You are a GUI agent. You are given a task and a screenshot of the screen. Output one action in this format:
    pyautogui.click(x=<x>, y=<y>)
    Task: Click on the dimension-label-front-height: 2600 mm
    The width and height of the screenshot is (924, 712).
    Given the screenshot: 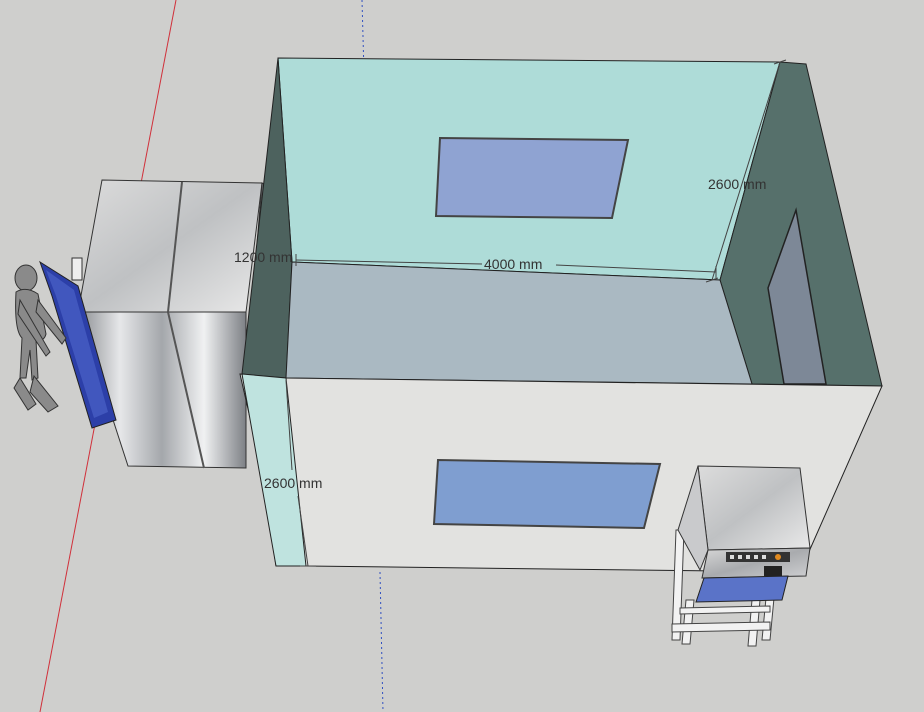 What is the action you would take?
    pyautogui.click(x=293, y=483)
    